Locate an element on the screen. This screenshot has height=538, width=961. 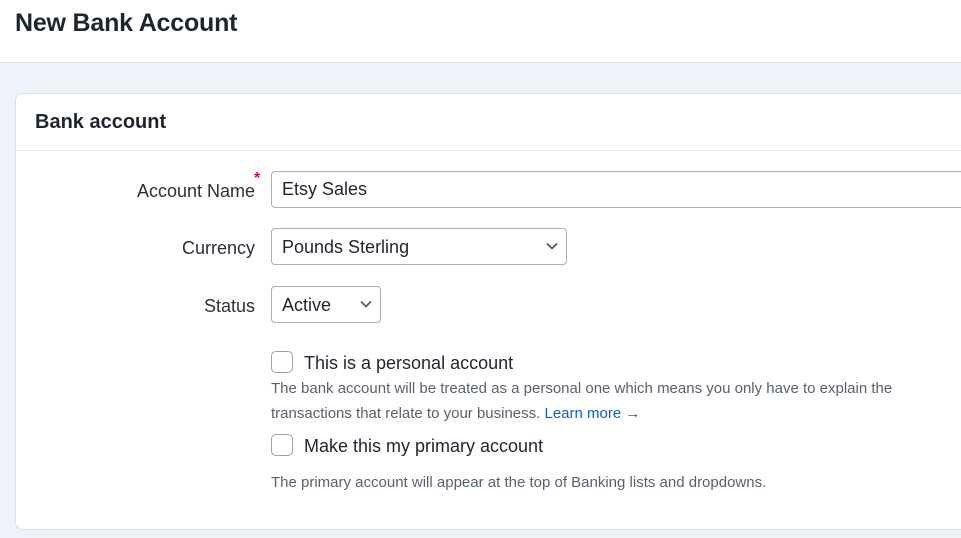
required-marker: * is located at coordinates (257, 178).